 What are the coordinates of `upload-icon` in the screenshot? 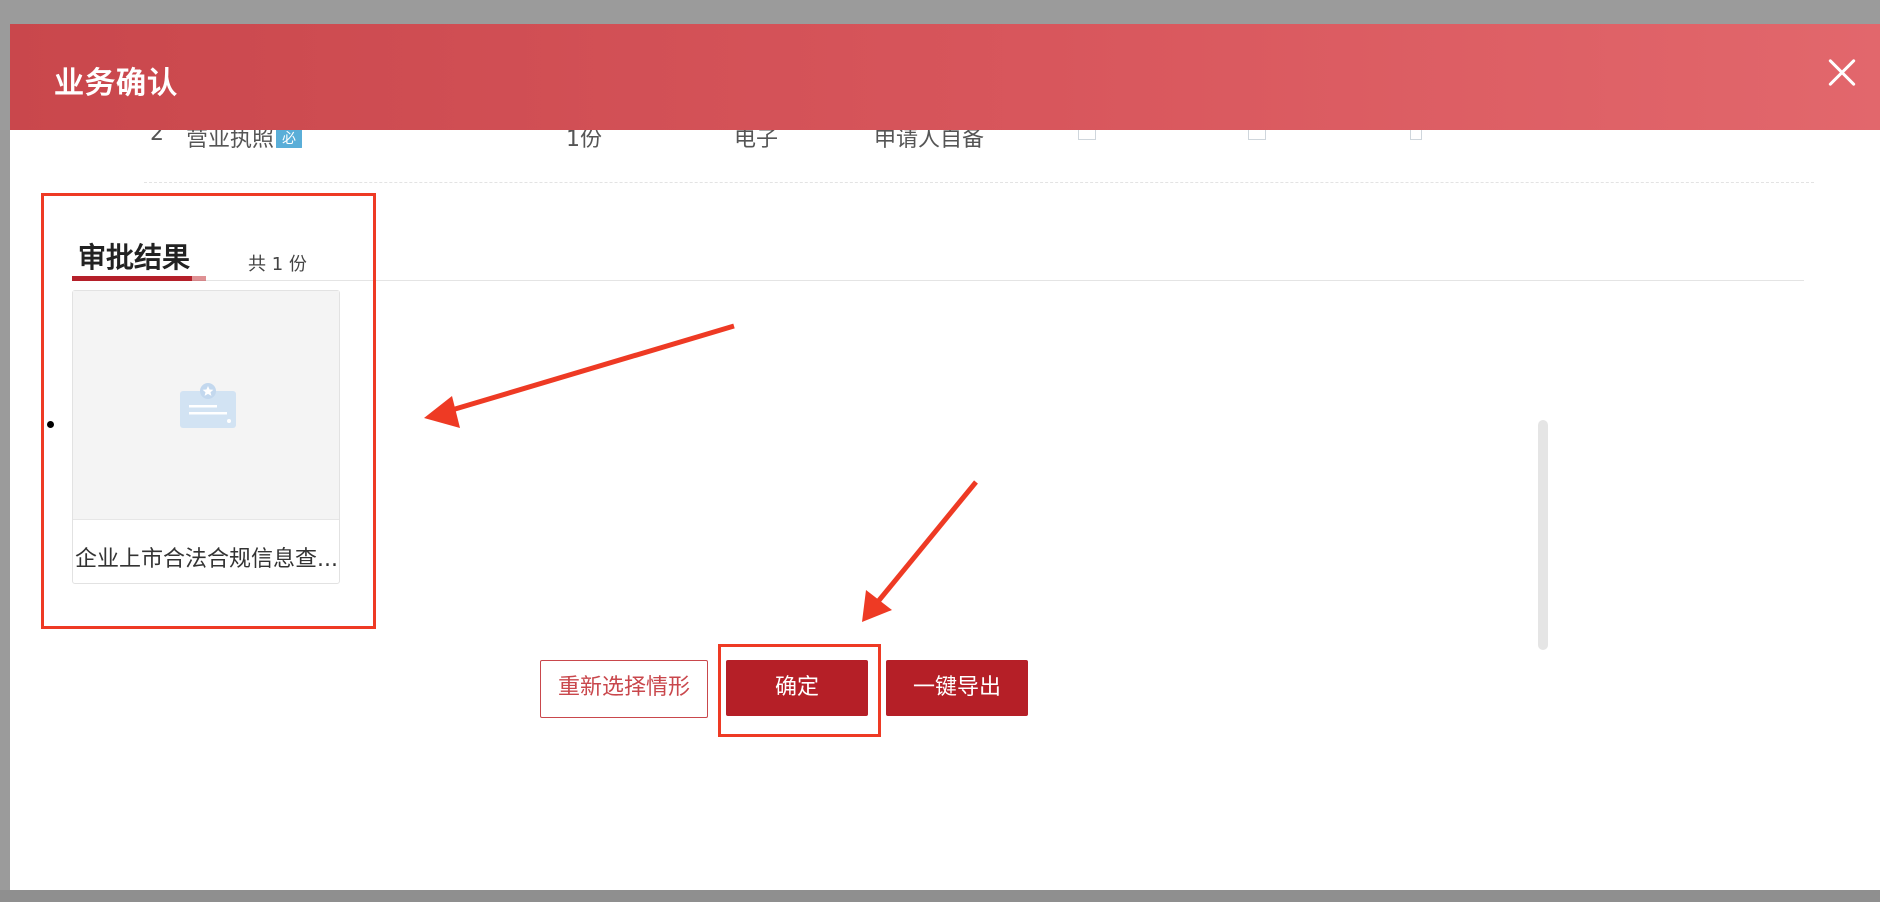 It's located at (1087, 135).